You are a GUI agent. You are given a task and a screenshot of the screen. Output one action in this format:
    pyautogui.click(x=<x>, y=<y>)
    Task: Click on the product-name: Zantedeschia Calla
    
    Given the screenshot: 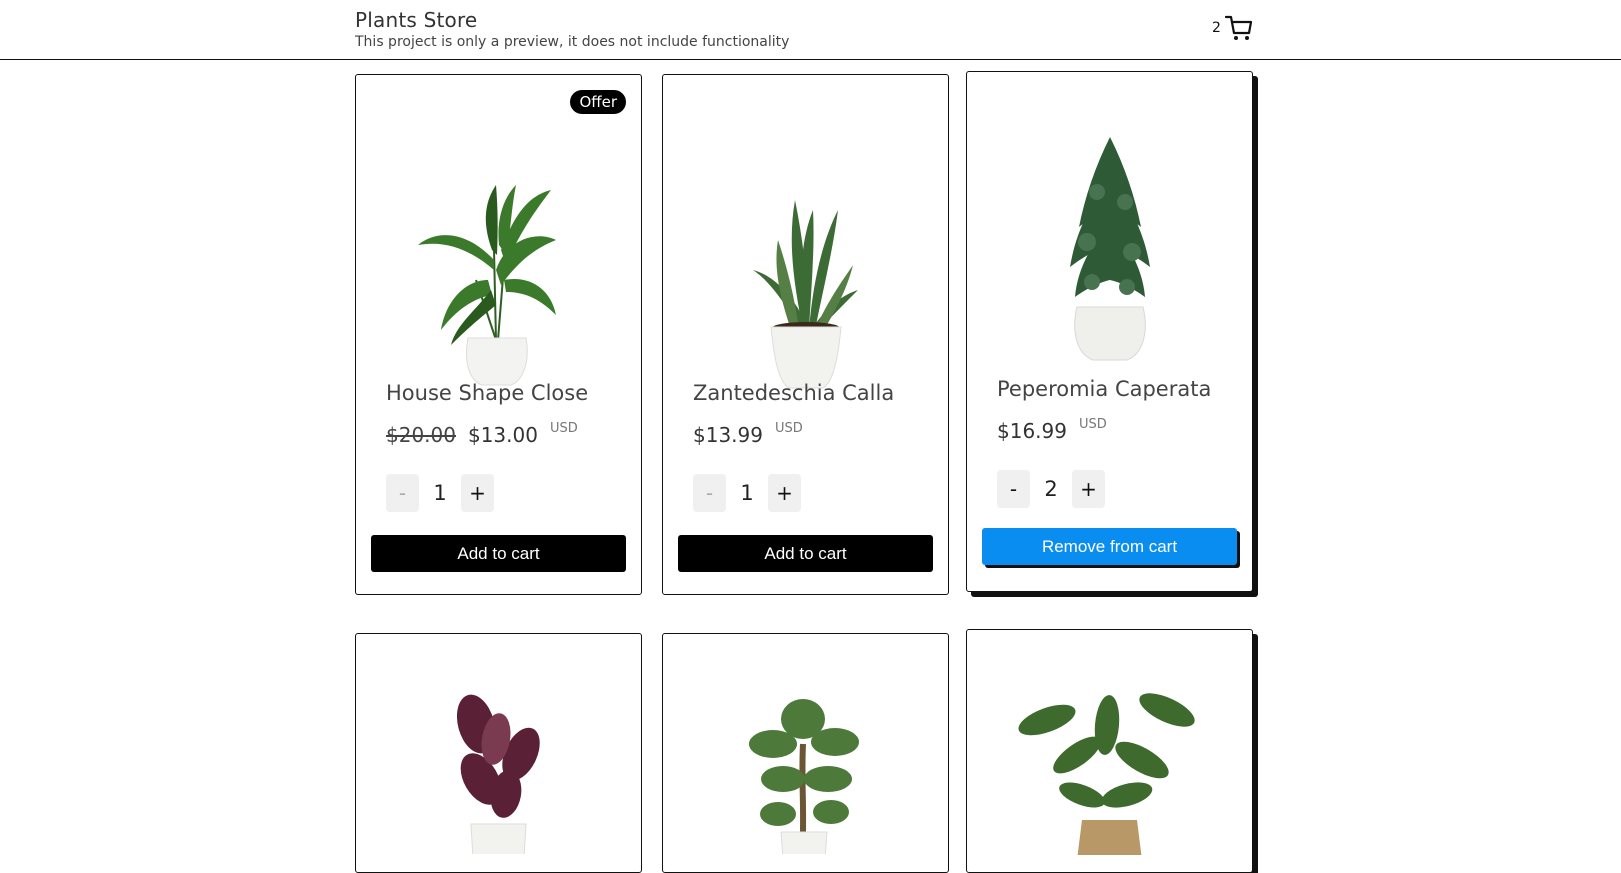 What is the action you would take?
    pyautogui.click(x=794, y=393)
    